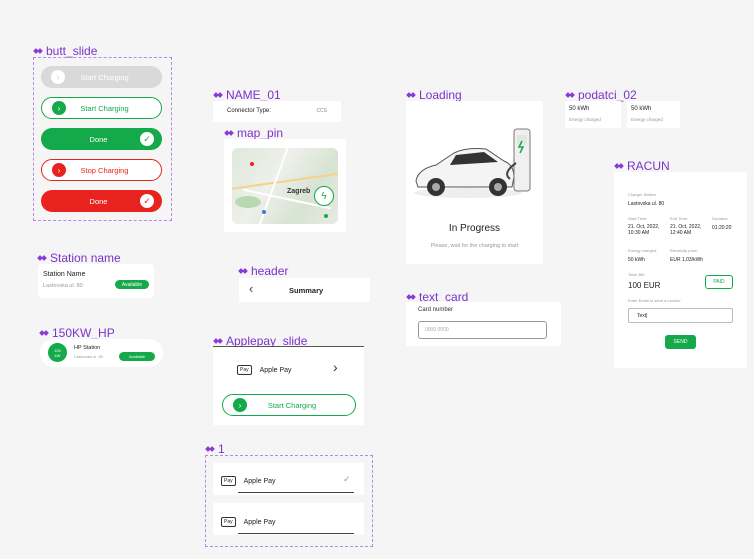  I want to click on start-charging-disabled-button: › Start Charging, so click(101, 77).